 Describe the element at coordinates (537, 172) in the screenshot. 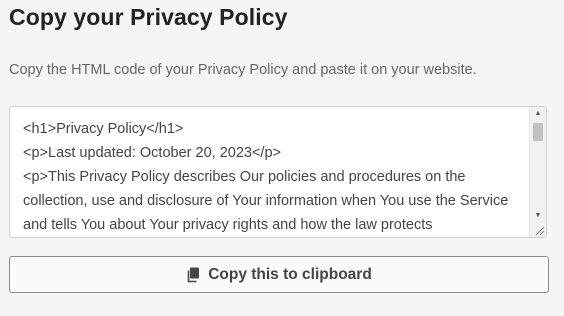

I see `vertical-scrollbar: ▲ ▼` at that location.